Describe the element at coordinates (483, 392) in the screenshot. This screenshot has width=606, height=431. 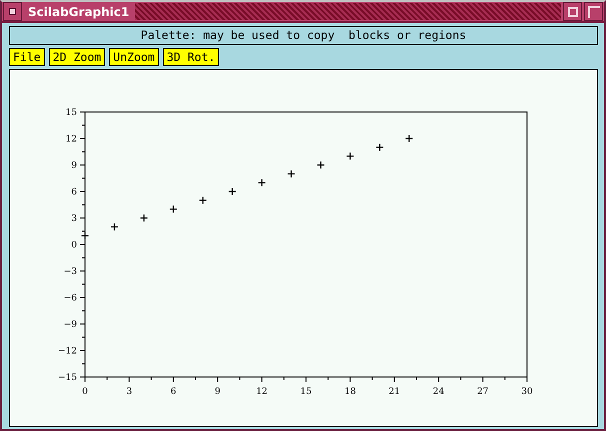
I see `x-tick-label: 27` at that location.